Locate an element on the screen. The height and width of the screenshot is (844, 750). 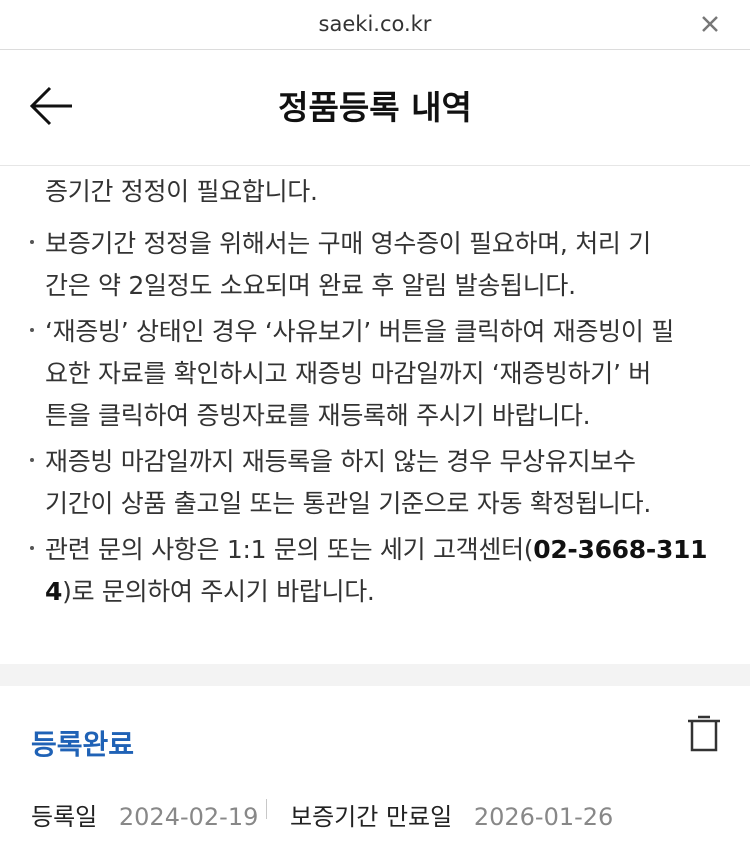
warranty-label: 보증기간 만료일 is located at coordinates (371, 817).